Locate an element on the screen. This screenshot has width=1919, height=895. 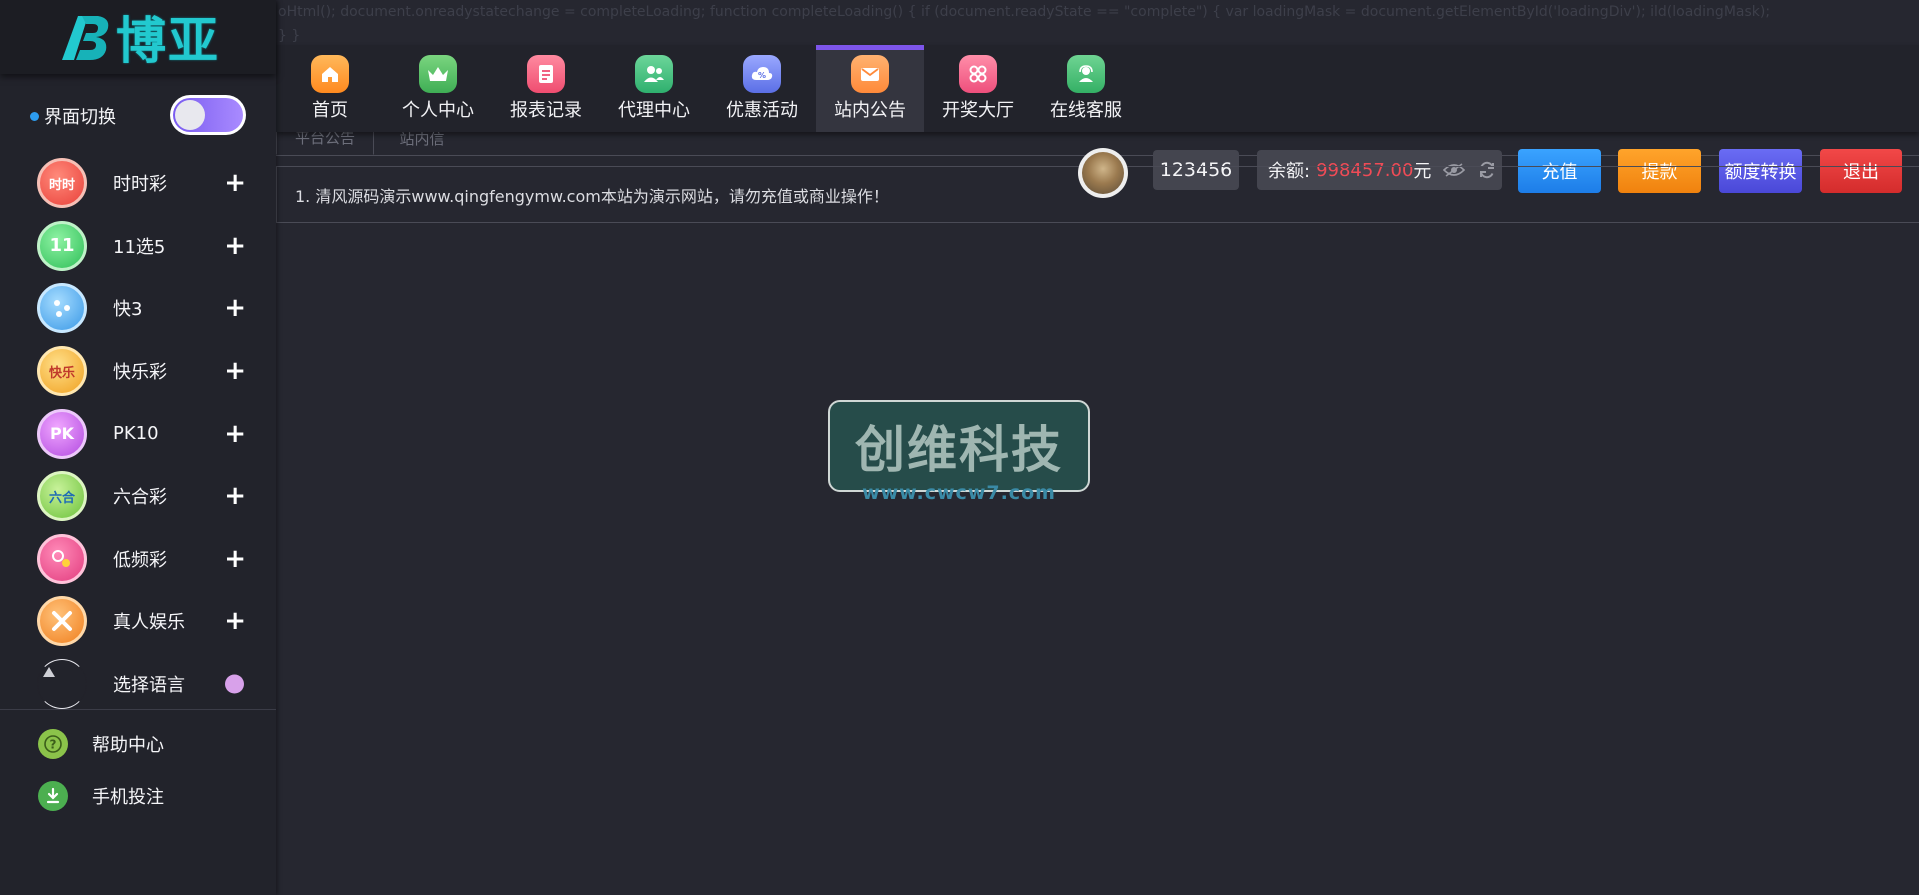
nav-label: 开奖大厅 is located at coordinates (978, 110).